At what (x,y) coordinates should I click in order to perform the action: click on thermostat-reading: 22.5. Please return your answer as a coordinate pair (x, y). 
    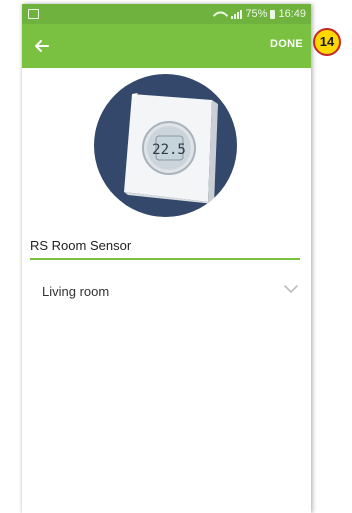
    Looking at the image, I should click on (169, 150).